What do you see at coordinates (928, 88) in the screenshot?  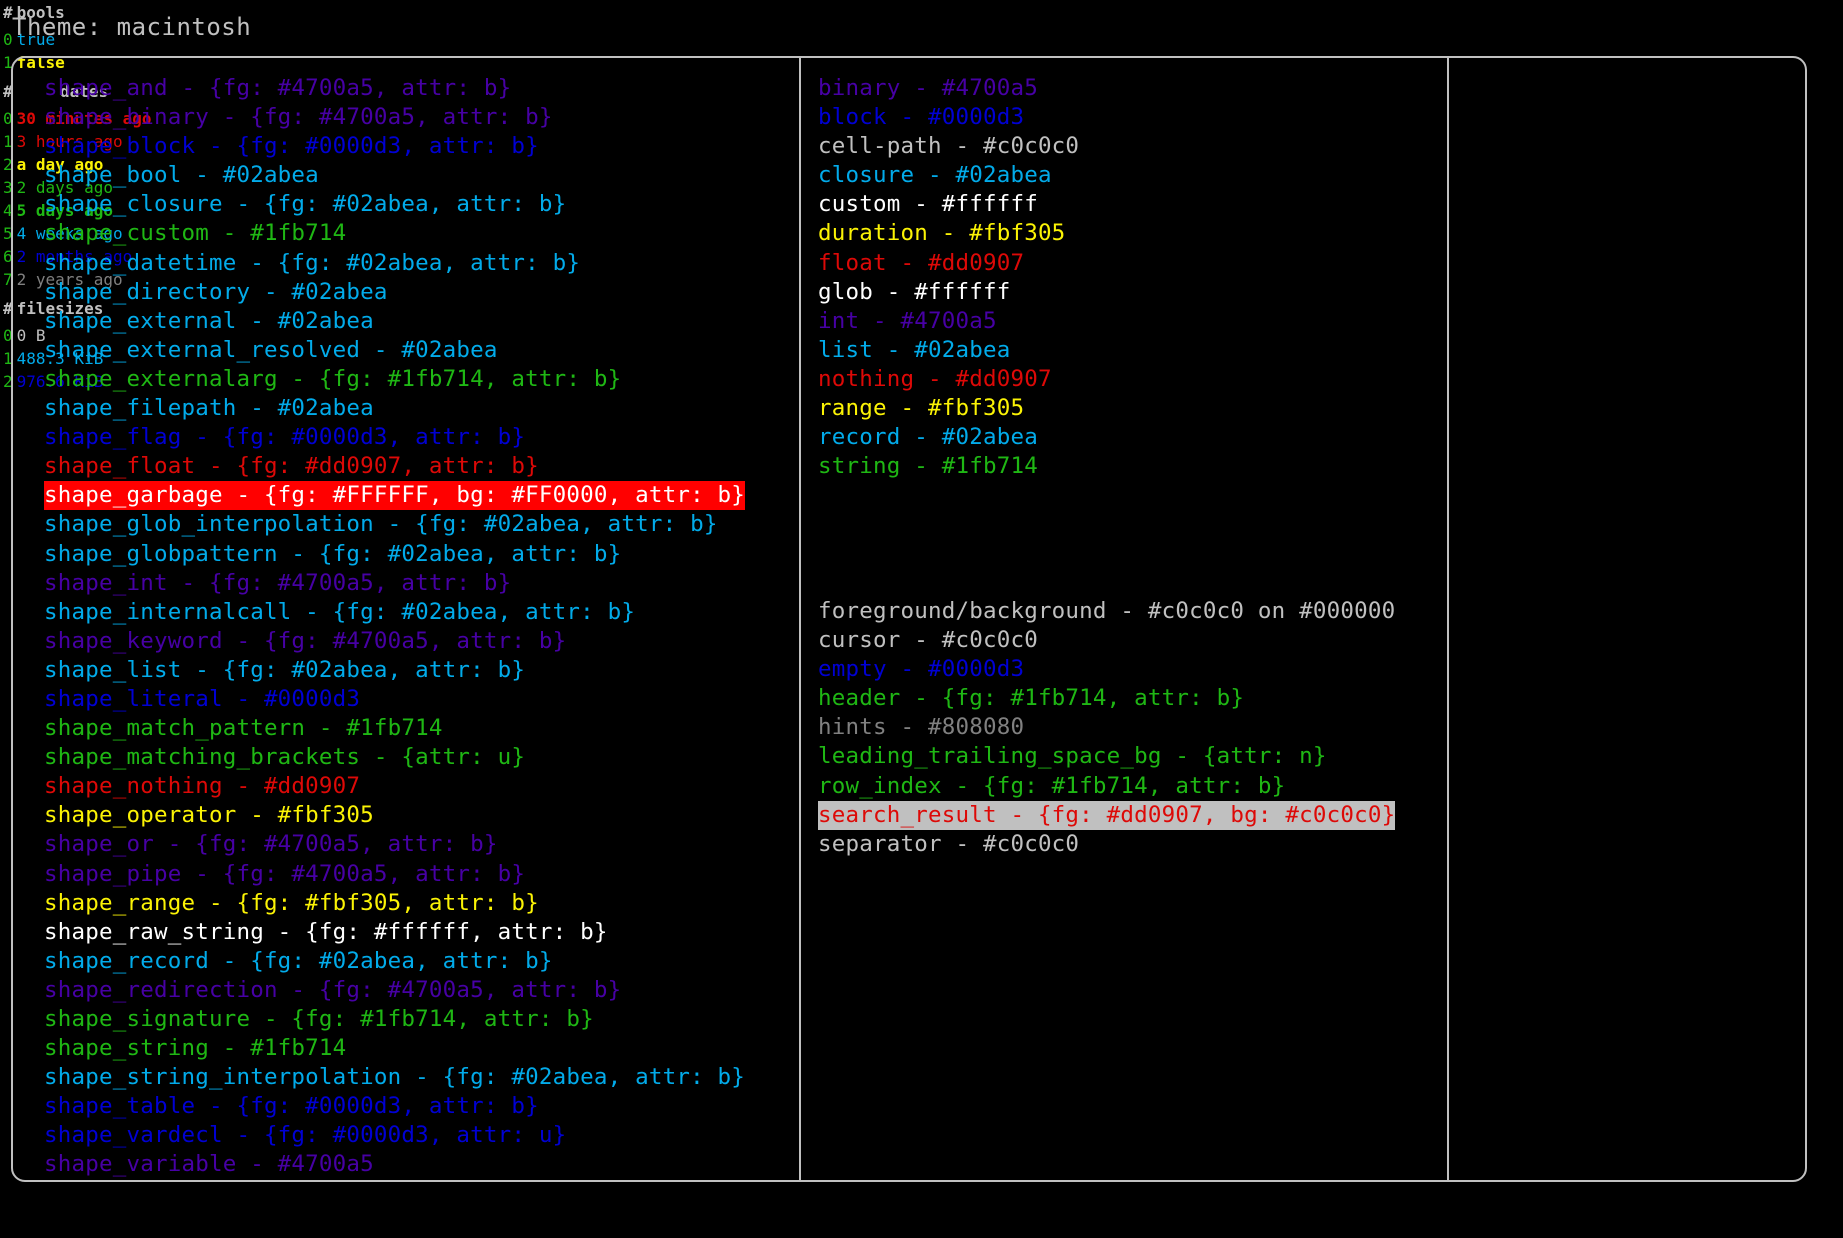 I see `type-line: binary - #4700a5` at bounding box center [928, 88].